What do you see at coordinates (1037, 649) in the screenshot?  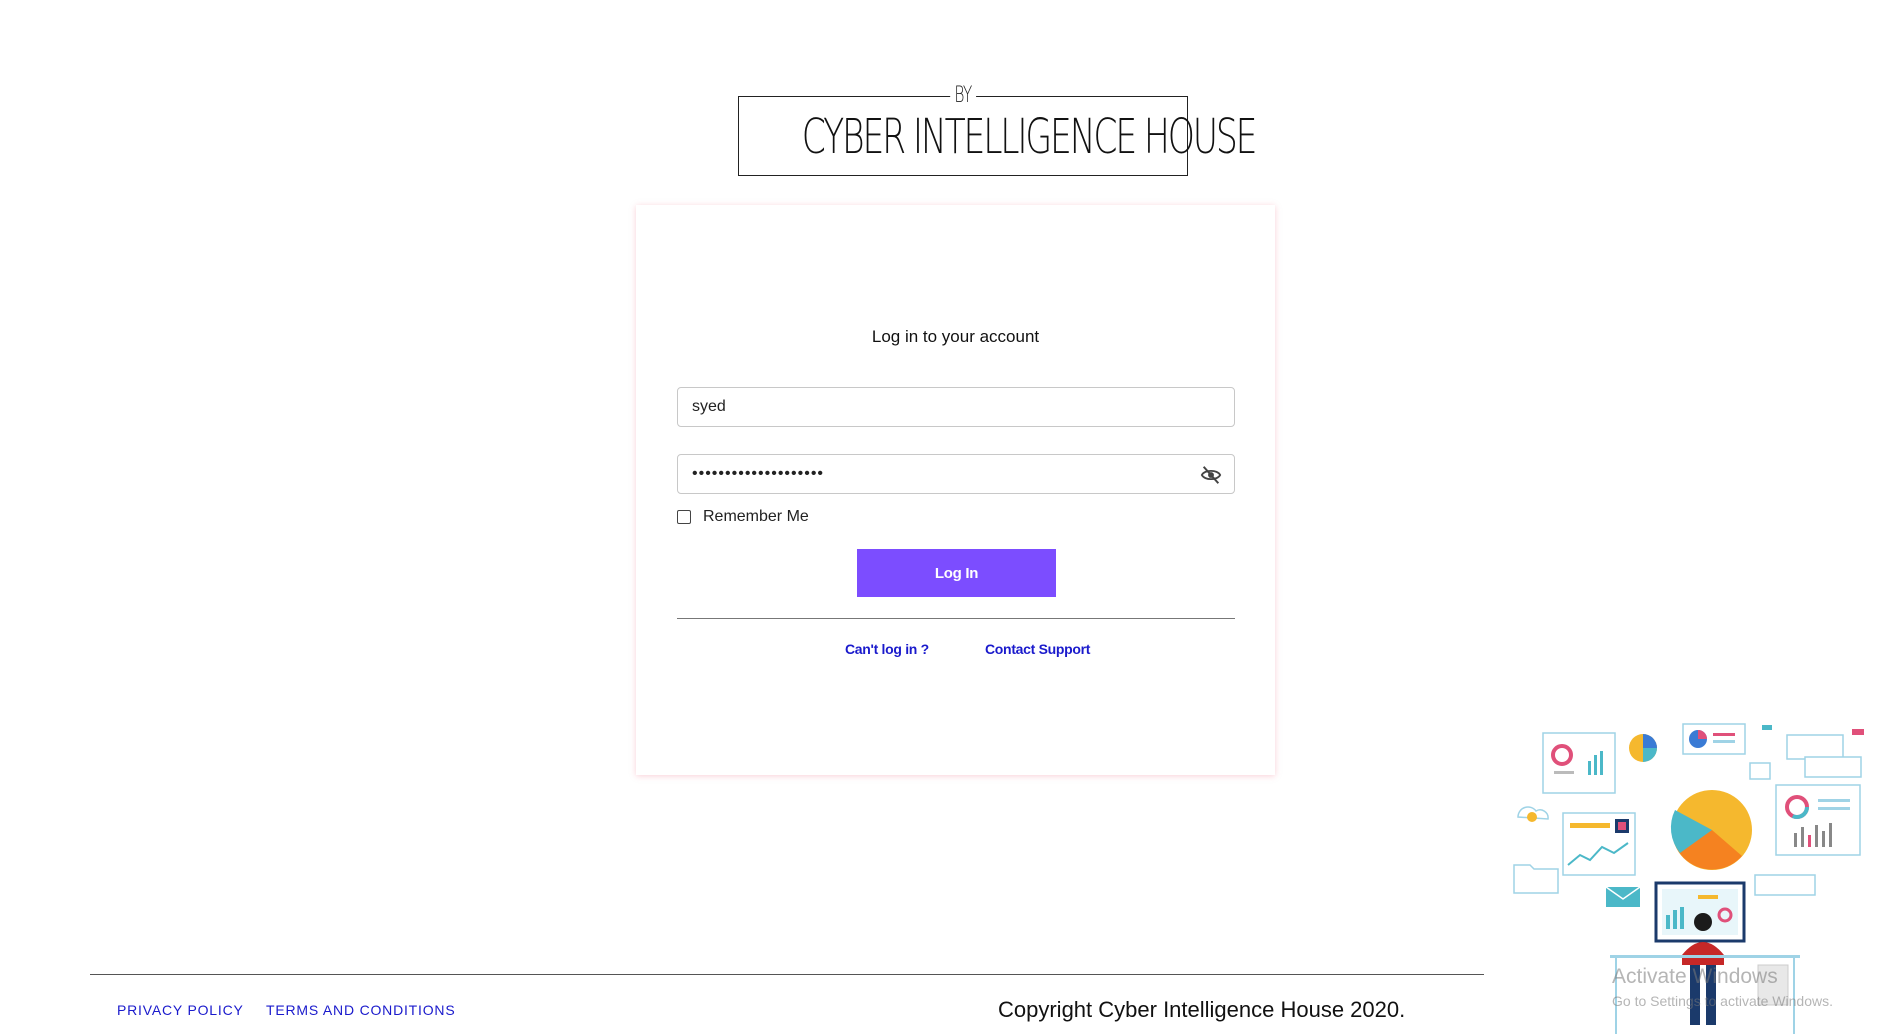 I see `contact-support-link: Contact Support` at bounding box center [1037, 649].